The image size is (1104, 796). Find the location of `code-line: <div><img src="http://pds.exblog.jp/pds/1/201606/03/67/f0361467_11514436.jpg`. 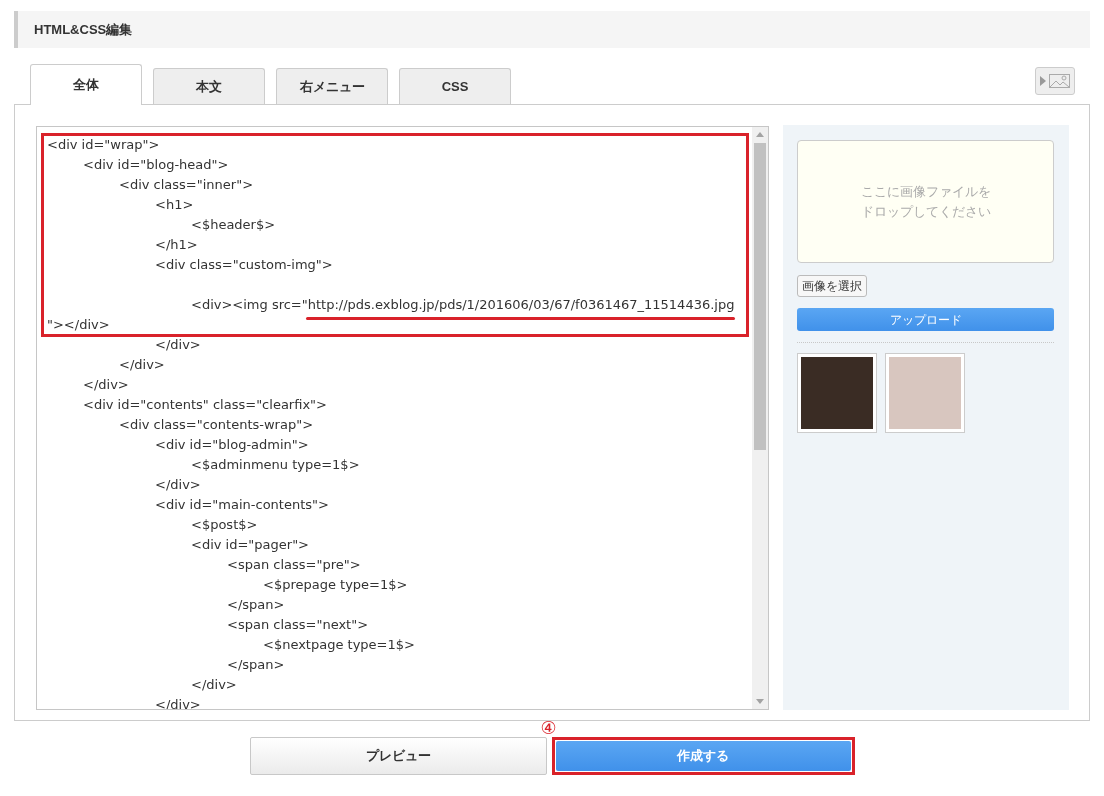

code-line: <div><img src="http://pds.exblog.jp/pds/1/201606/03/67/f0361467_11514436.jpg is located at coordinates (463, 305).